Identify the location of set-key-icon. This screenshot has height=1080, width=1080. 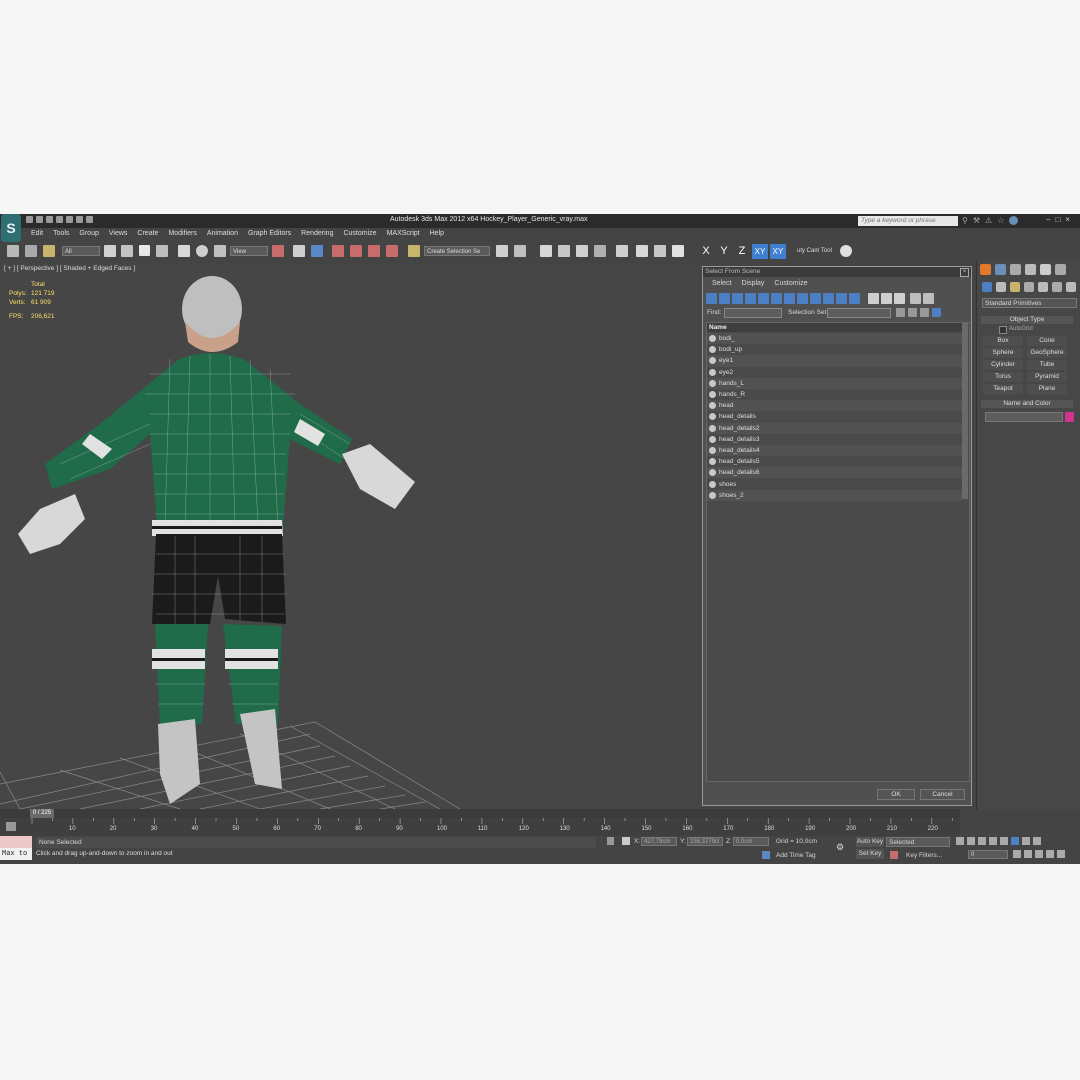
(894, 855).